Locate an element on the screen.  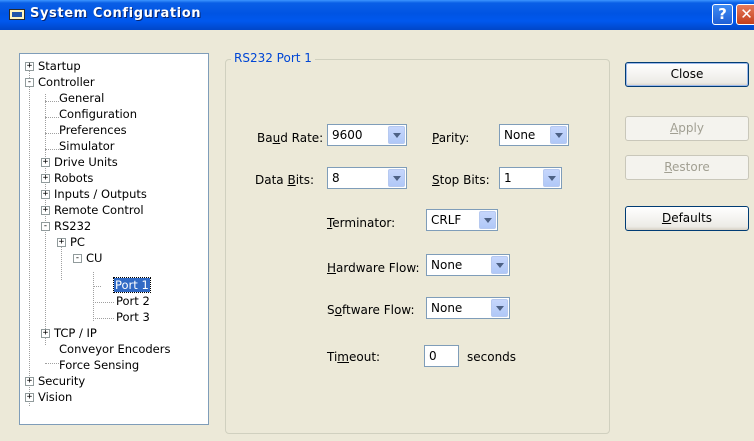
help-button: ? is located at coordinates (722, 14).